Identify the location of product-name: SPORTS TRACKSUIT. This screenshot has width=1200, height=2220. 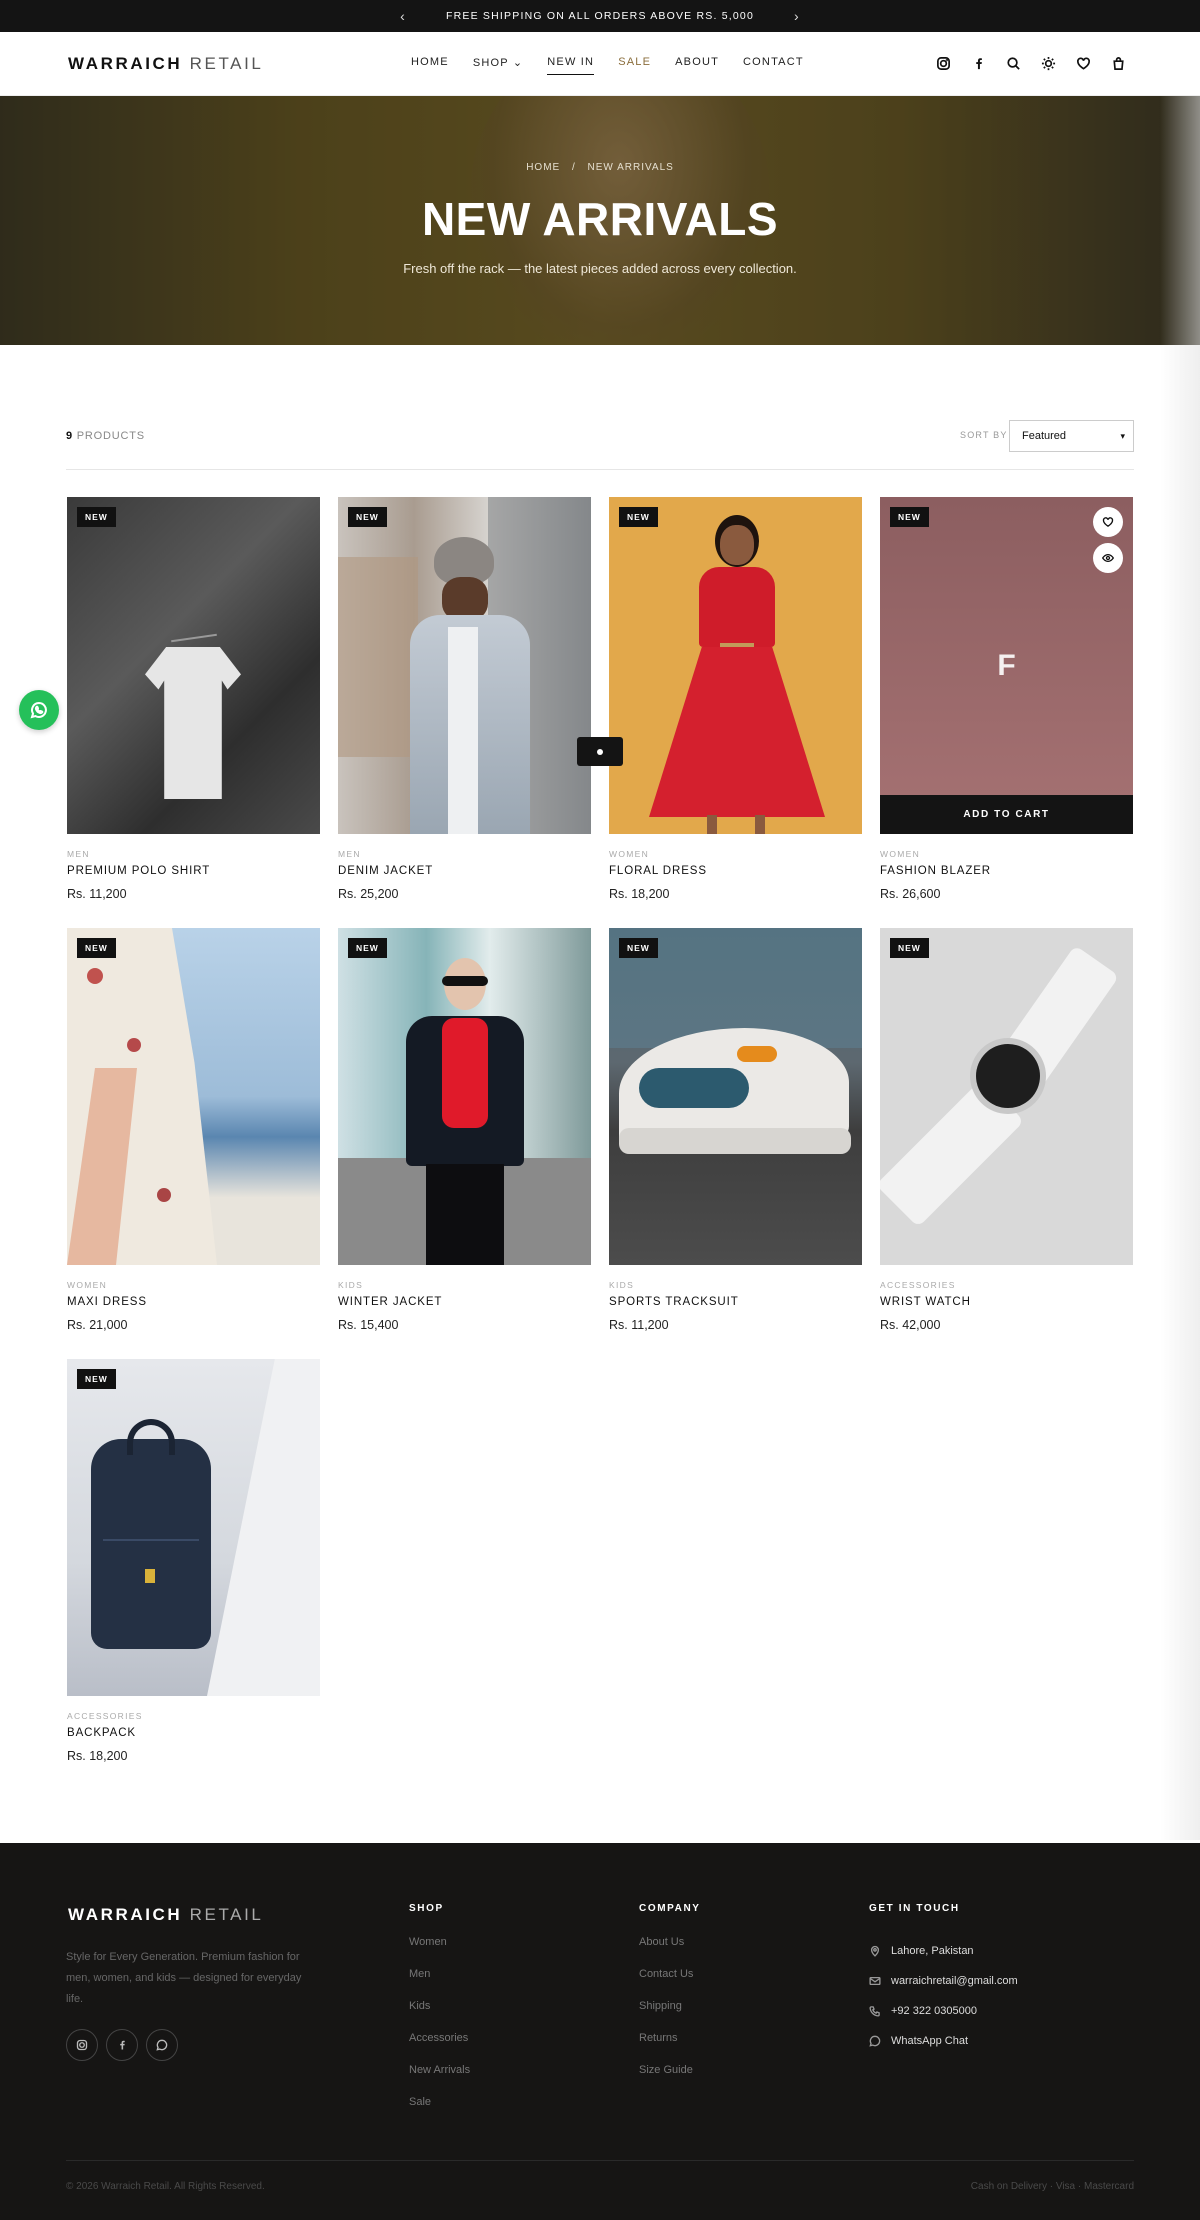
(735, 1302).